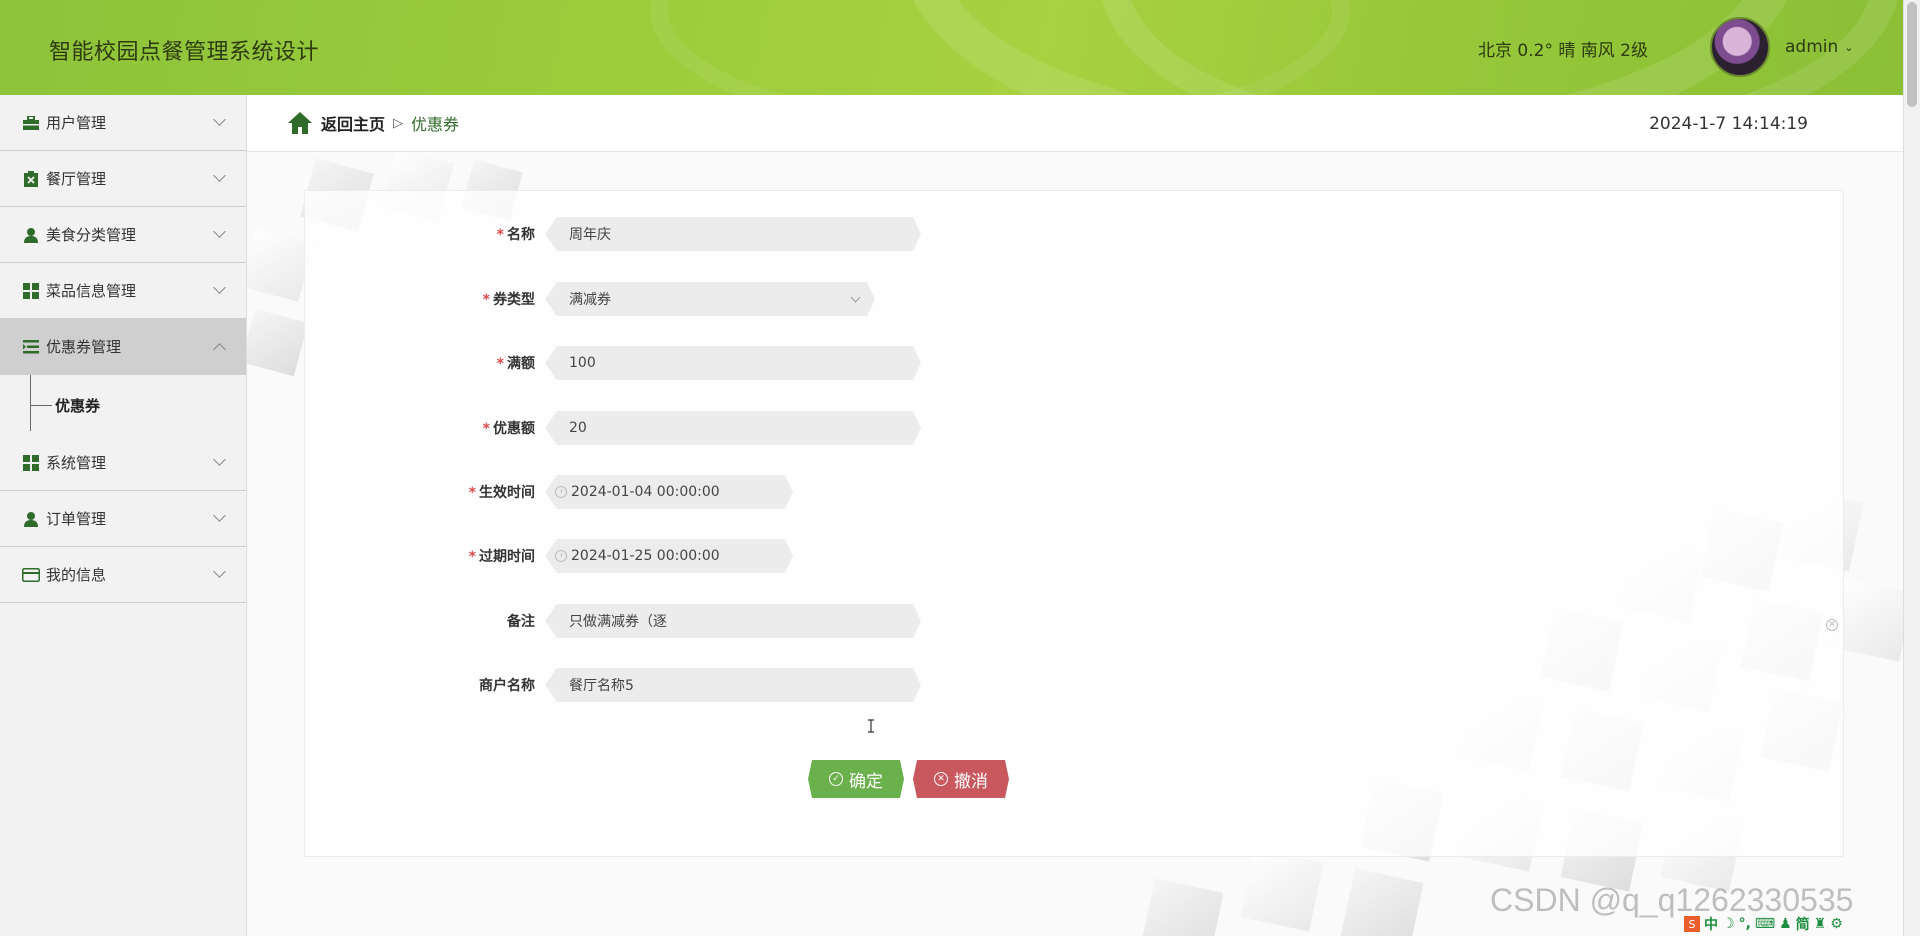 This screenshot has width=1920, height=936. I want to click on sidebar-item-coupon-management: 优惠券管理, so click(123, 347).